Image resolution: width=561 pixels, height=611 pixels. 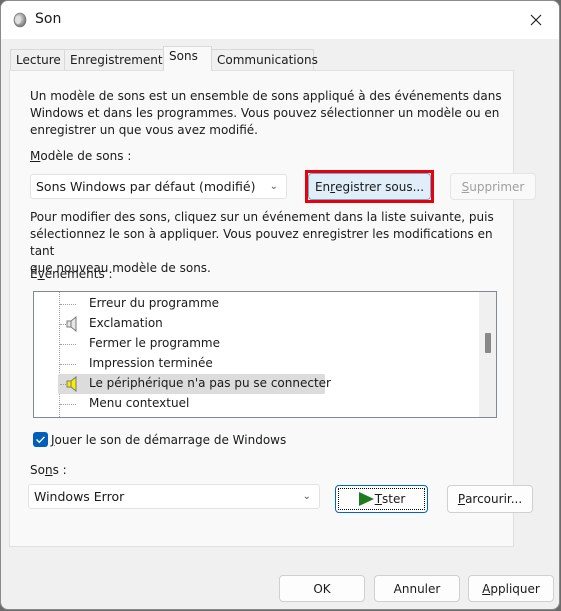 I want to click on window-title: Son, so click(x=48, y=19).